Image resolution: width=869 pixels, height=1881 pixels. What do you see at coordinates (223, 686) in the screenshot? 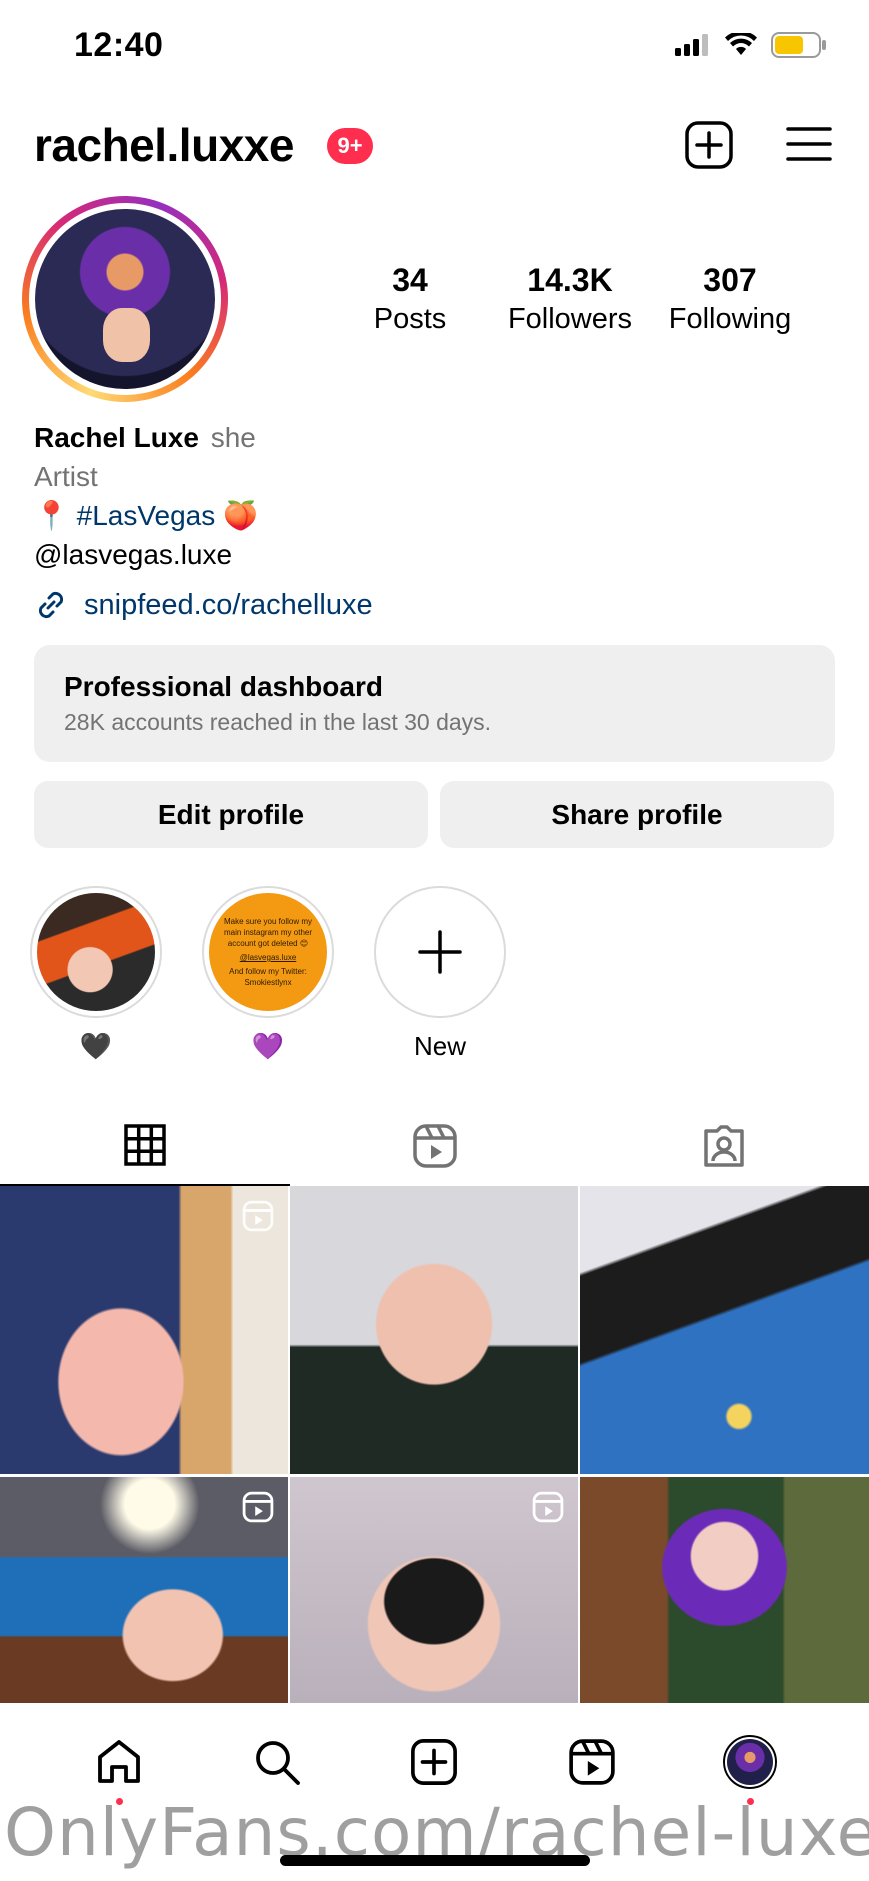
I see `dashboard-title: Professional dashboard` at bounding box center [223, 686].